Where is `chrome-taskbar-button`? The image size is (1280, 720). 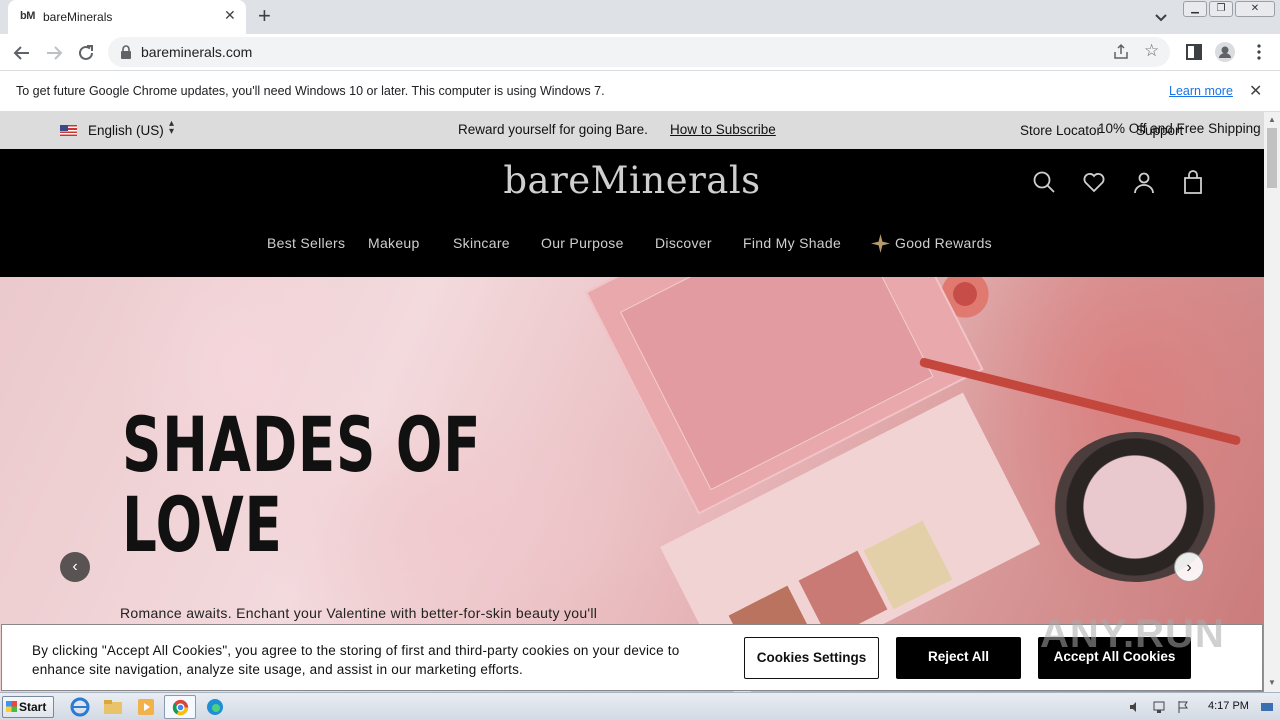 chrome-taskbar-button is located at coordinates (180, 707).